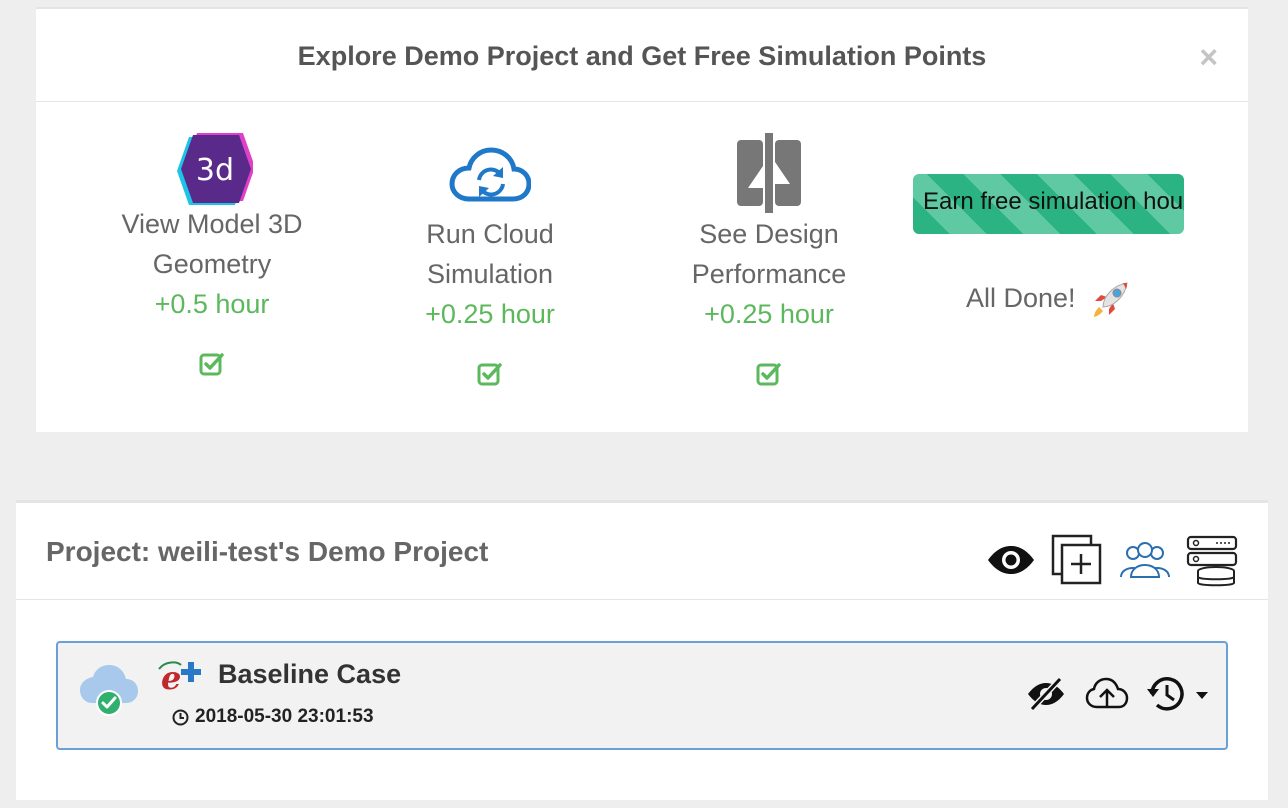  I want to click on case-timestamp: 2018-05-30 23:01:53, so click(273, 717).